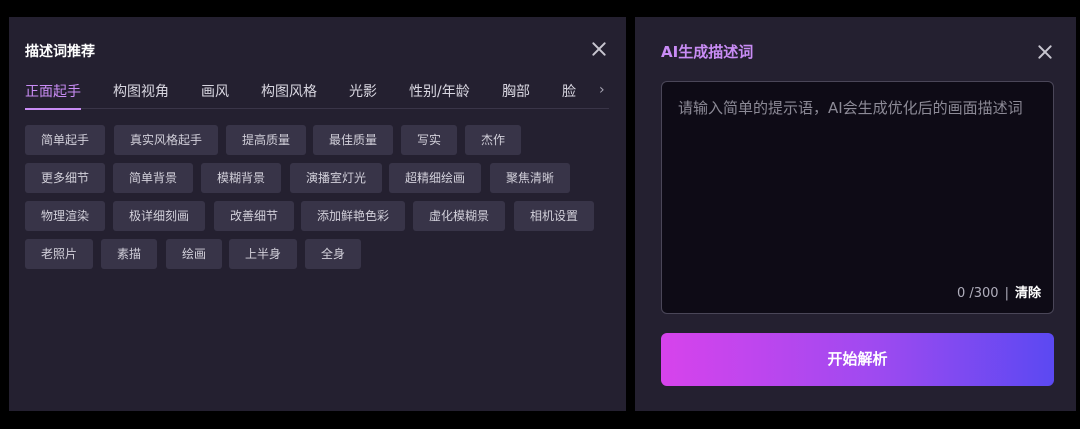 This screenshot has height=429, width=1080. What do you see at coordinates (266, 140) in the screenshot?
I see `chip: 提高质量` at bounding box center [266, 140].